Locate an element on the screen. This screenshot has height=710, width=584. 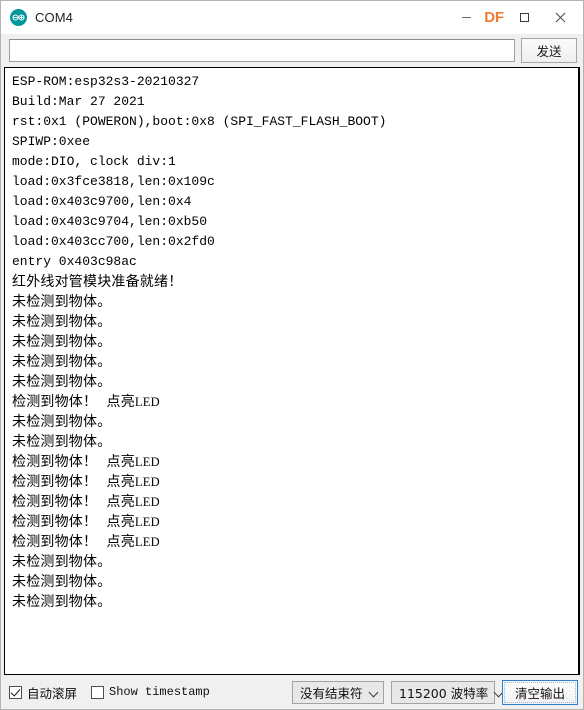
baud-rate-select: 115200 波特率 is located at coordinates (443, 692).